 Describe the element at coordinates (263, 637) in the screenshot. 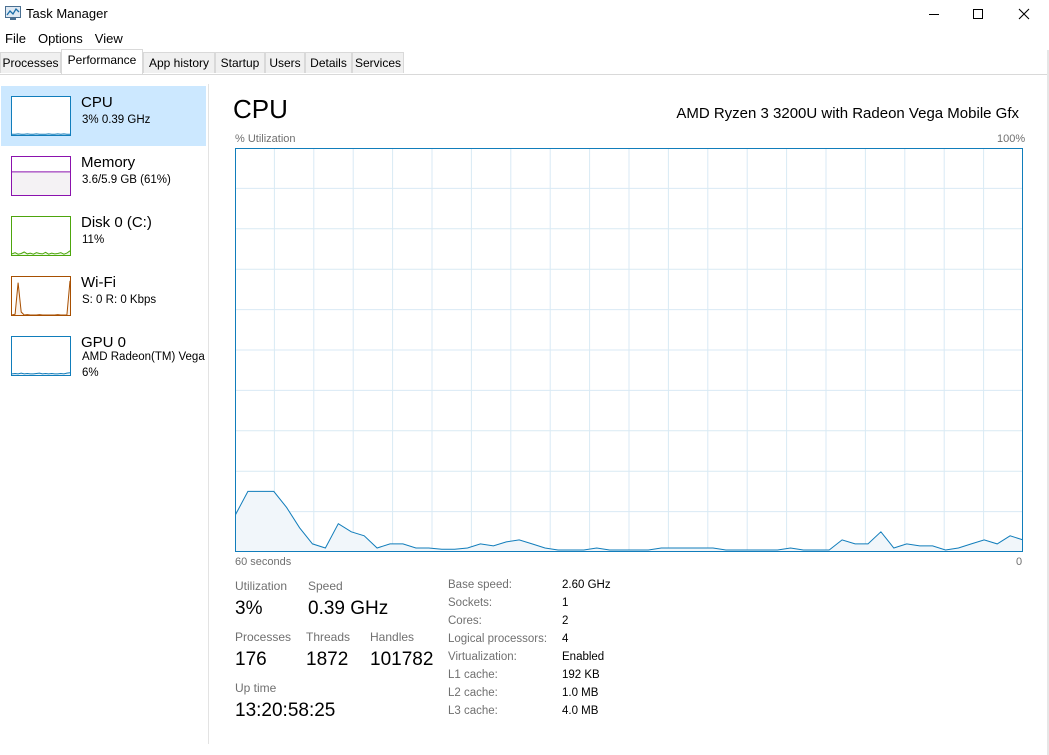

I see `processes-label: Processes` at that location.